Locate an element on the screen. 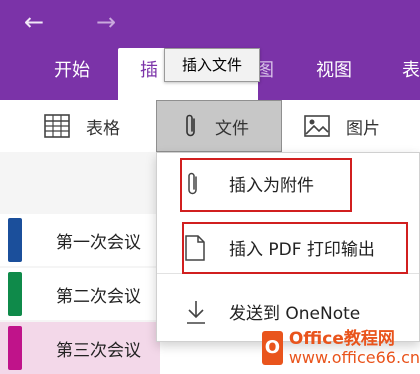 This screenshot has height=374, width=420. picture-button: 图片 is located at coordinates (342, 126).